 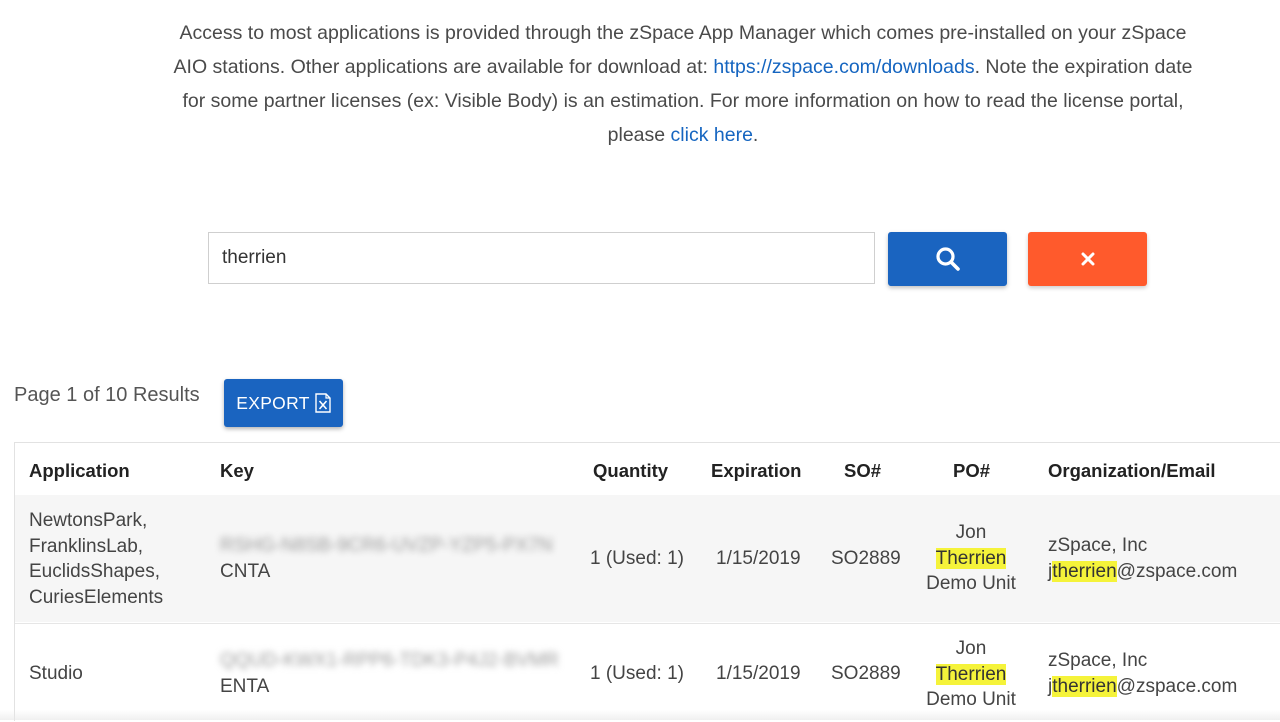 What do you see at coordinates (96, 597) in the screenshot?
I see `application-name: CuriesElements` at bounding box center [96, 597].